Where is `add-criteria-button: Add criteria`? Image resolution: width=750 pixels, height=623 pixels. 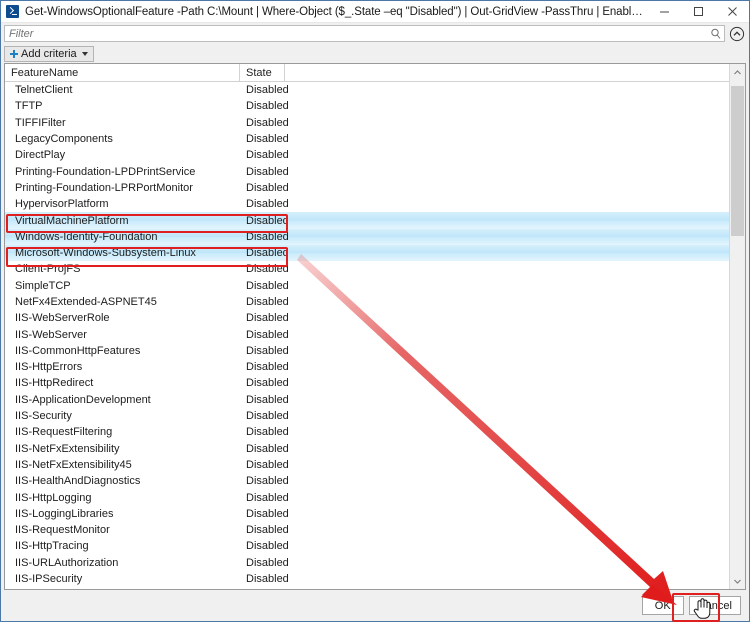 add-criteria-button: Add criteria is located at coordinates (49, 53).